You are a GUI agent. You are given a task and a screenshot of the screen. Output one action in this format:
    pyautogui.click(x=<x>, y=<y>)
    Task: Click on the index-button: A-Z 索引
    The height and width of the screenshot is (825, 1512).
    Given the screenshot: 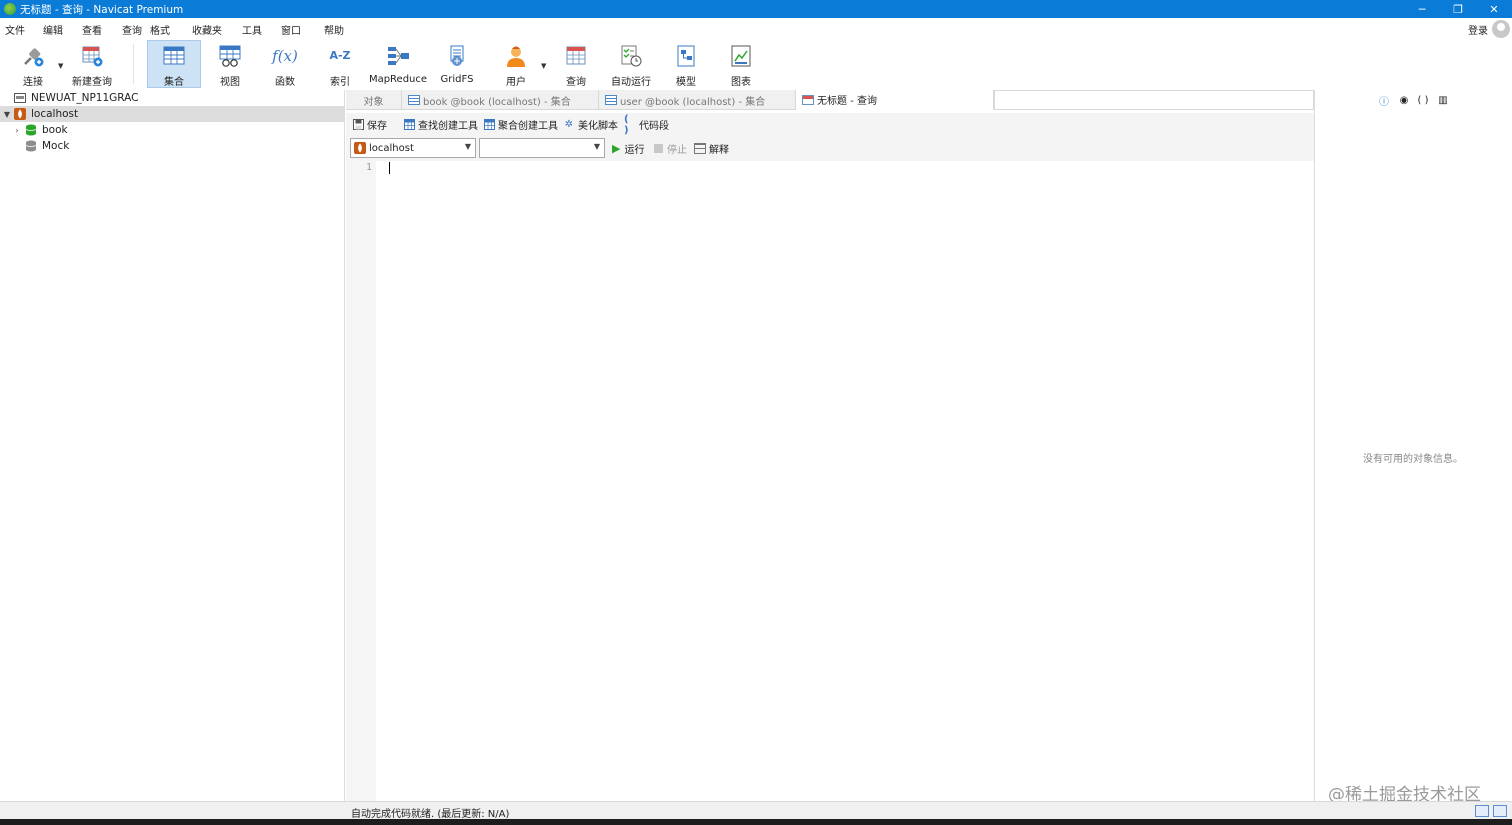 What is the action you would take?
    pyautogui.click(x=340, y=64)
    